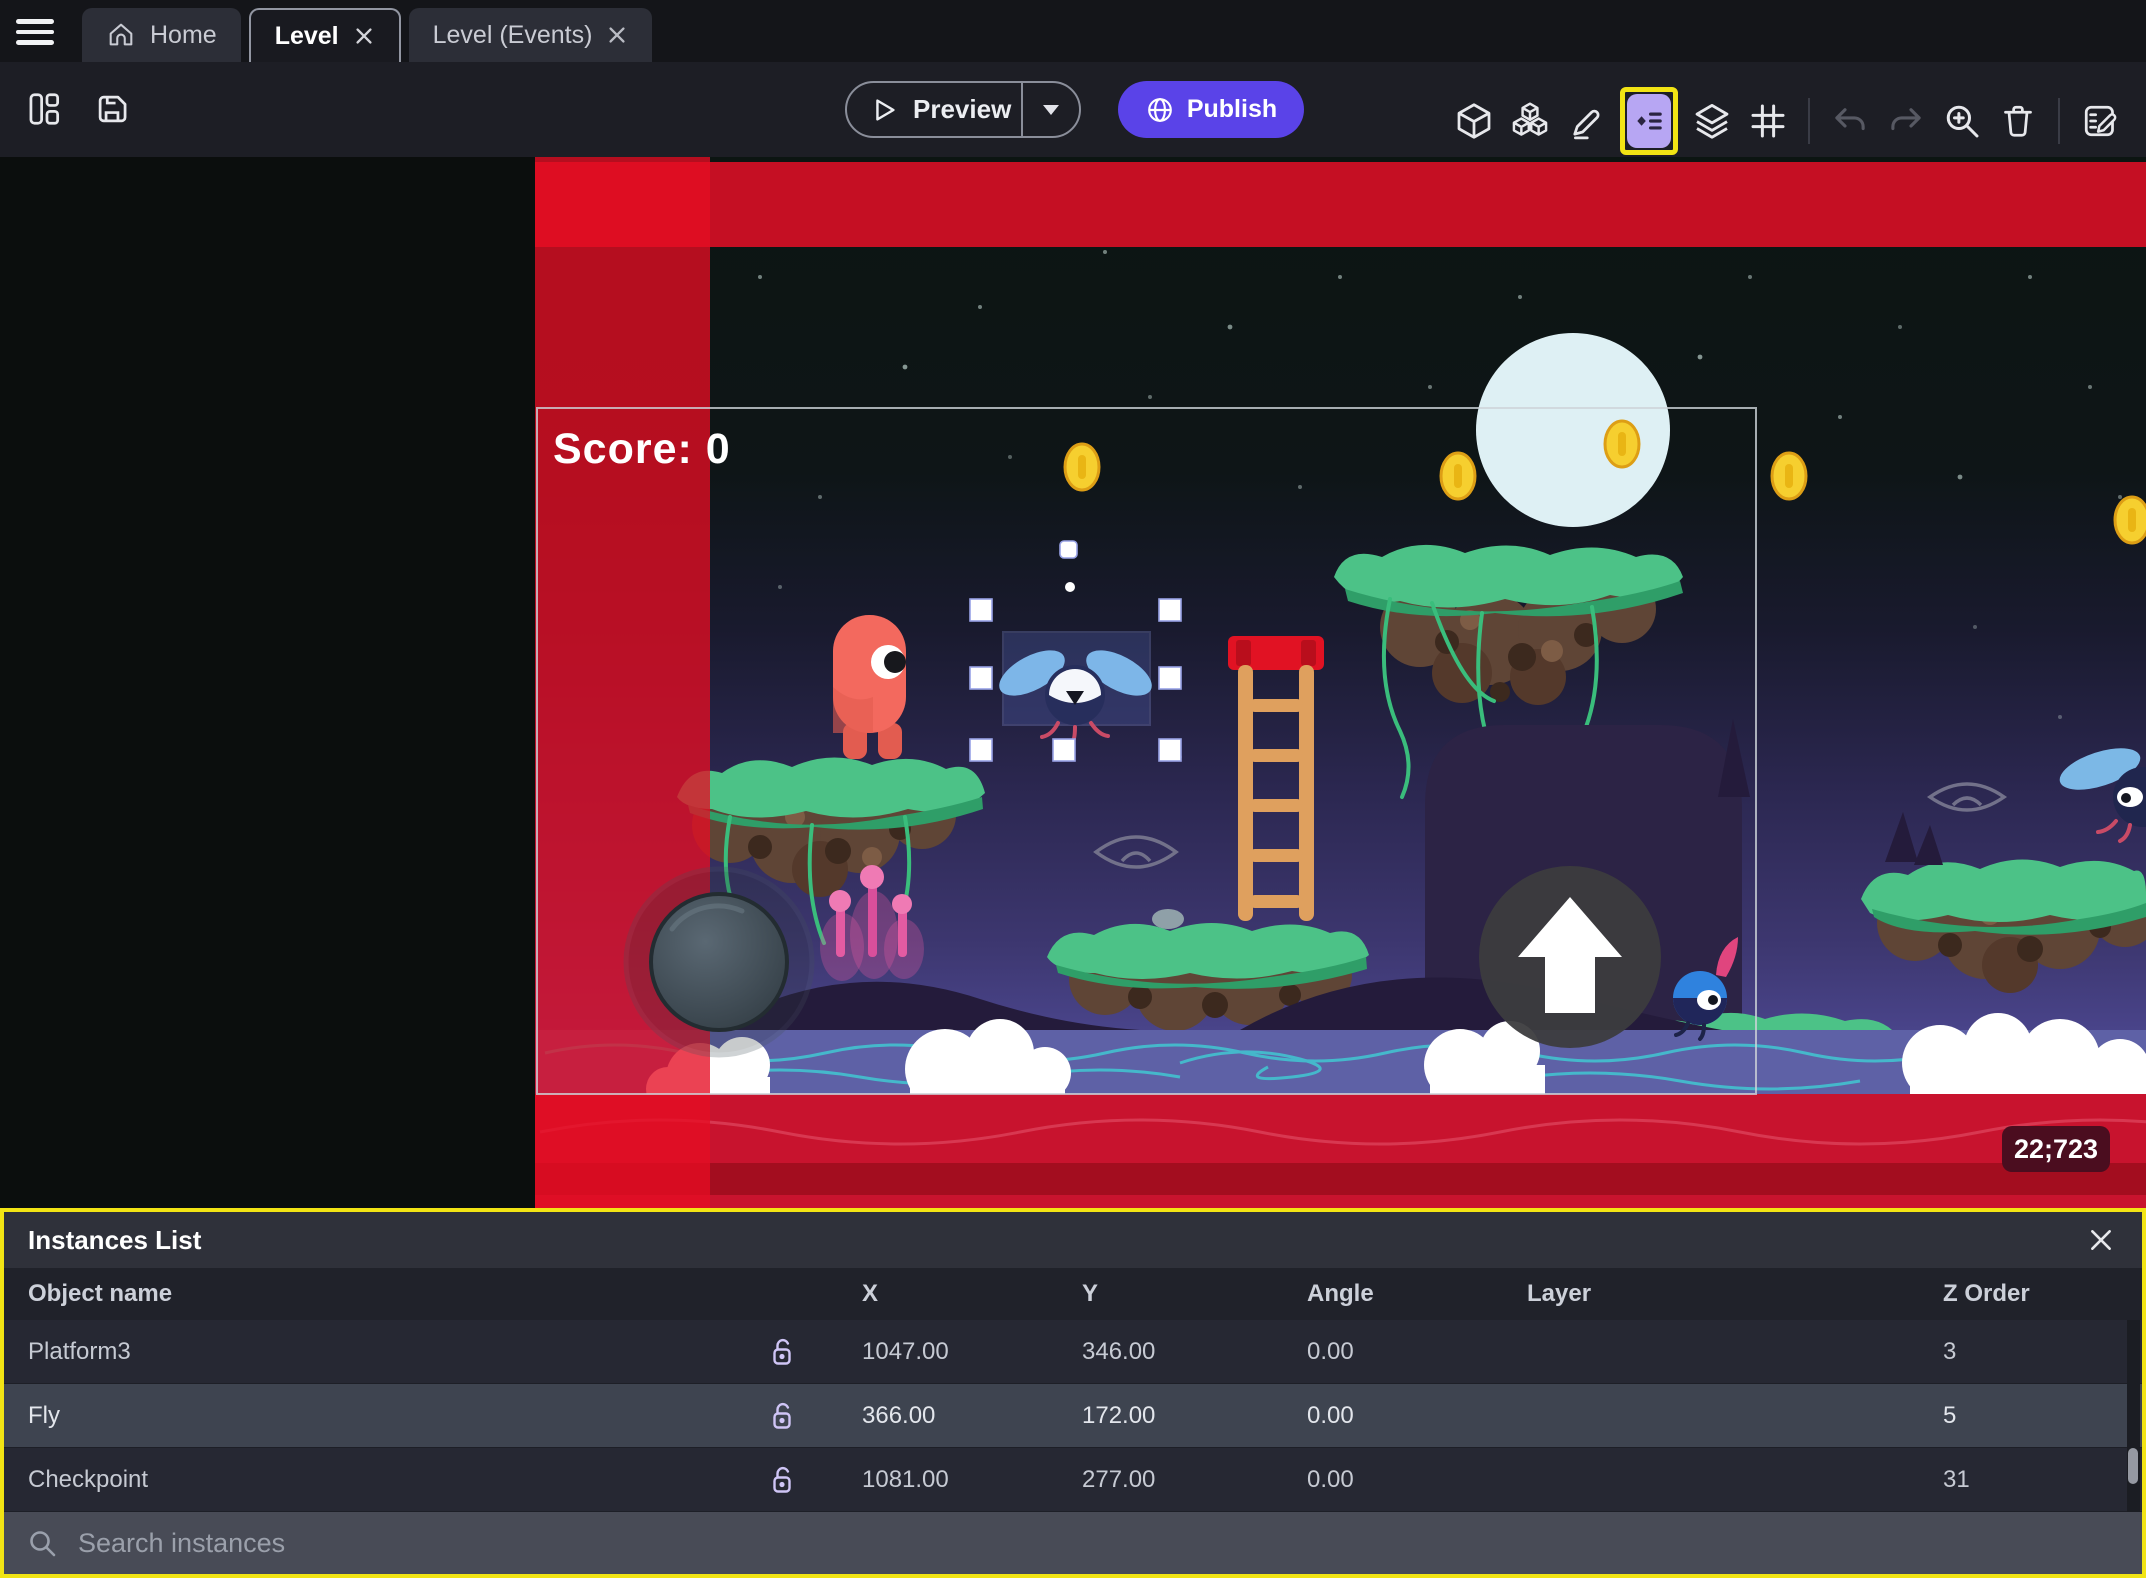 The width and height of the screenshot is (2146, 1578). I want to click on layers-button, so click(1712, 121).